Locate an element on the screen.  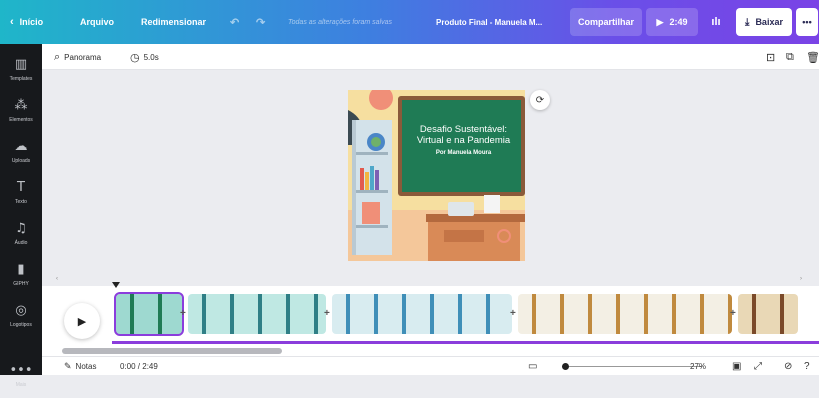
redo-icon: ↷ is located at coordinates (260, 22).